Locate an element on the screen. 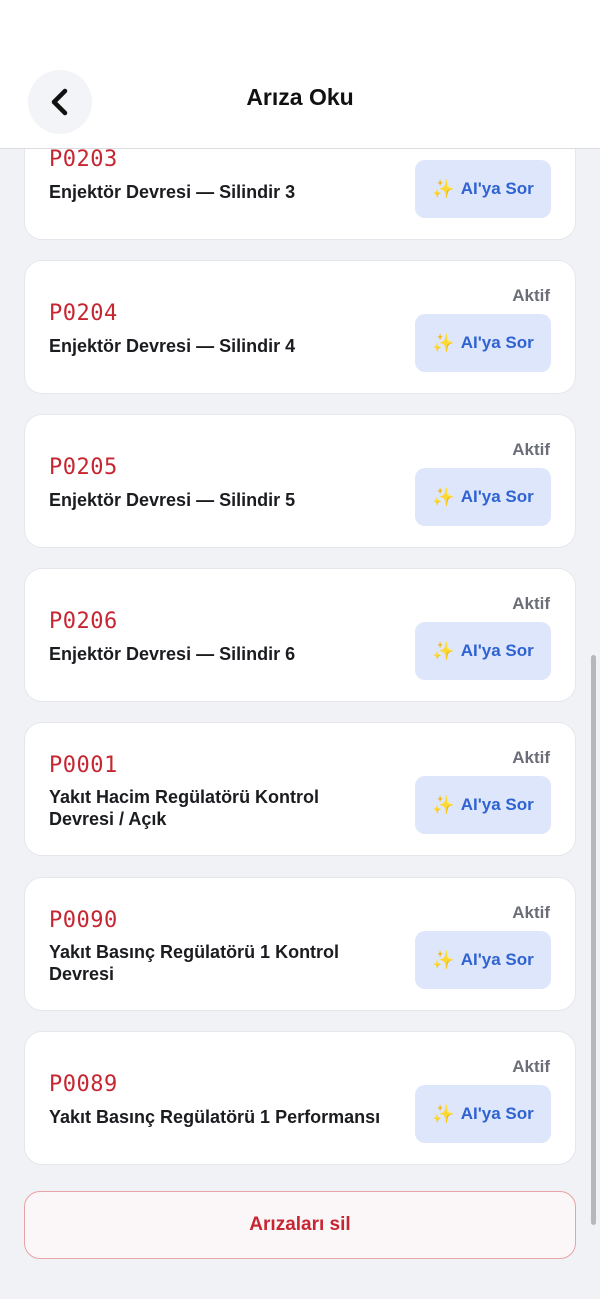 The image size is (600, 1299). fault-description: Enjektör Devresi — Silindir 6 is located at coordinates (172, 654).